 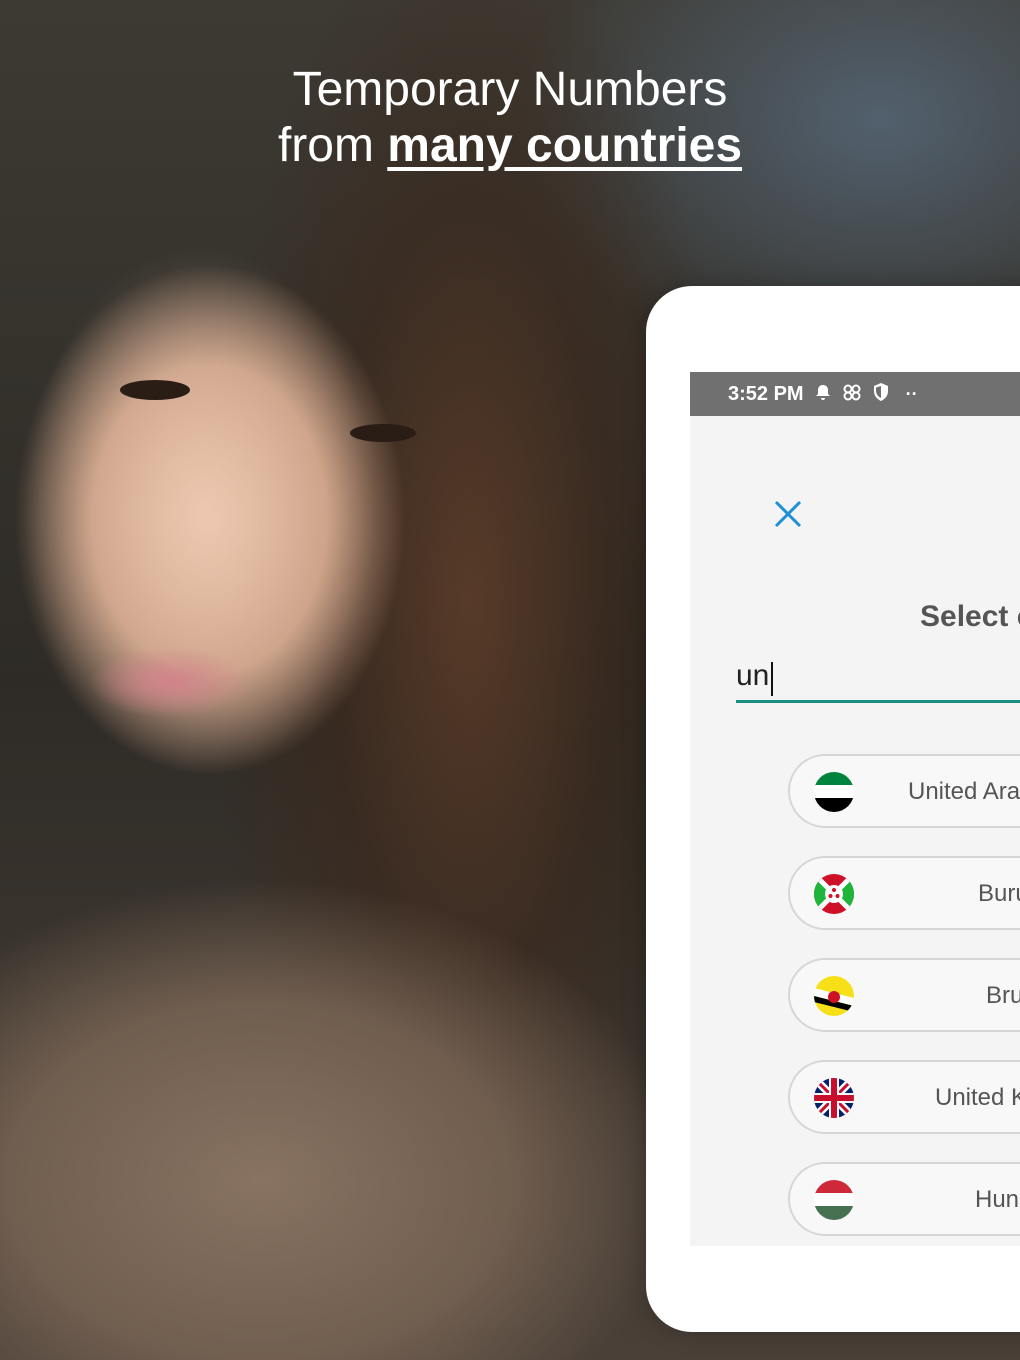 What do you see at coordinates (1003, 995) in the screenshot?
I see `country-name: Bru` at bounding box center [1003, 995].